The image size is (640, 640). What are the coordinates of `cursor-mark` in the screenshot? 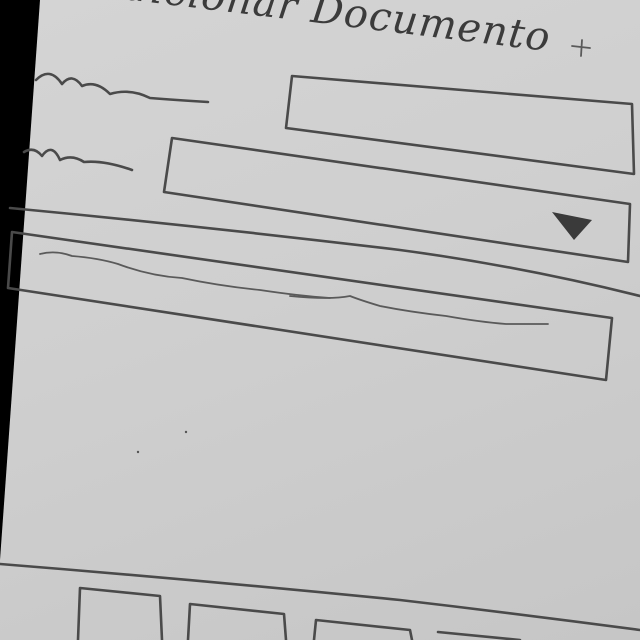 It's located at (581, 48).